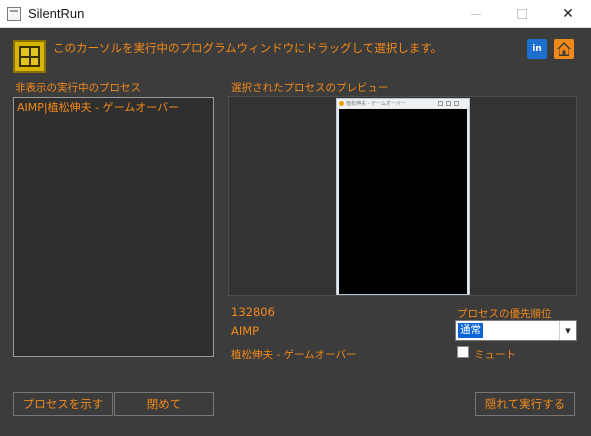 This screenshot has width=591, height=436. What do you see at coordinates (440, 103) in the screenshot?
I see `thumb-minimize-icon` at bounding box center [440, 103].